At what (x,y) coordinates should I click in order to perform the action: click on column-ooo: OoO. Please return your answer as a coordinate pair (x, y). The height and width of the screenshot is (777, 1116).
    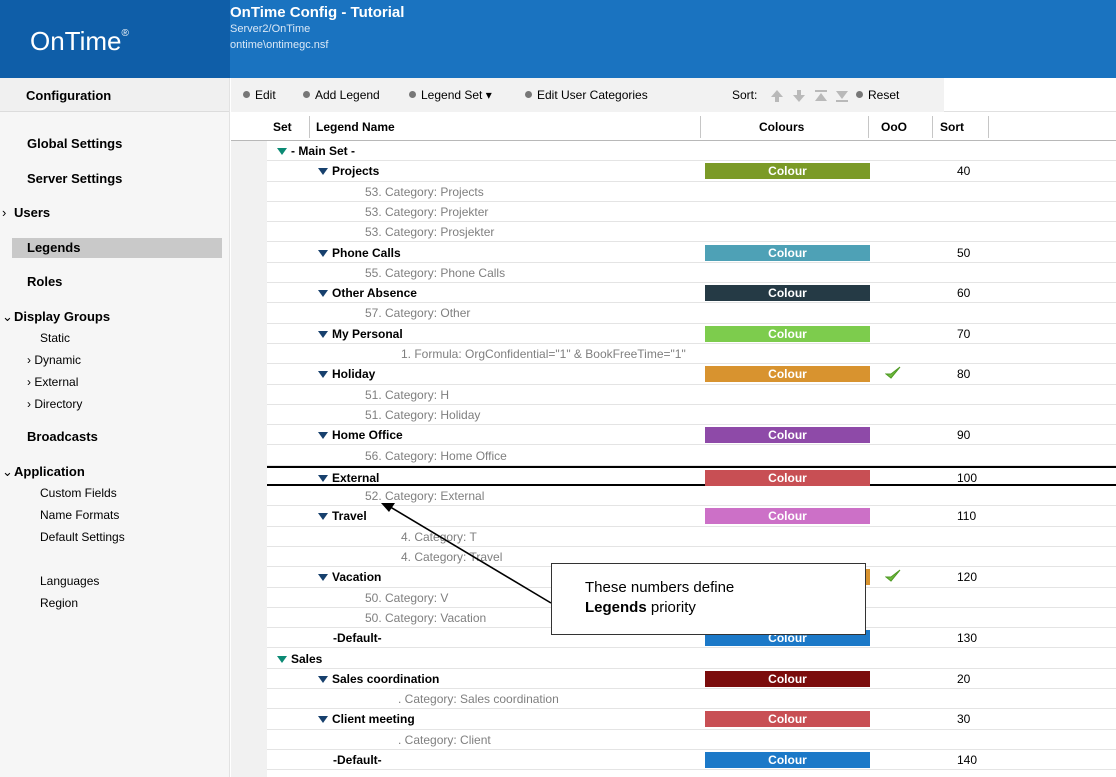
    Looking at the image, I should click on (894, 127).